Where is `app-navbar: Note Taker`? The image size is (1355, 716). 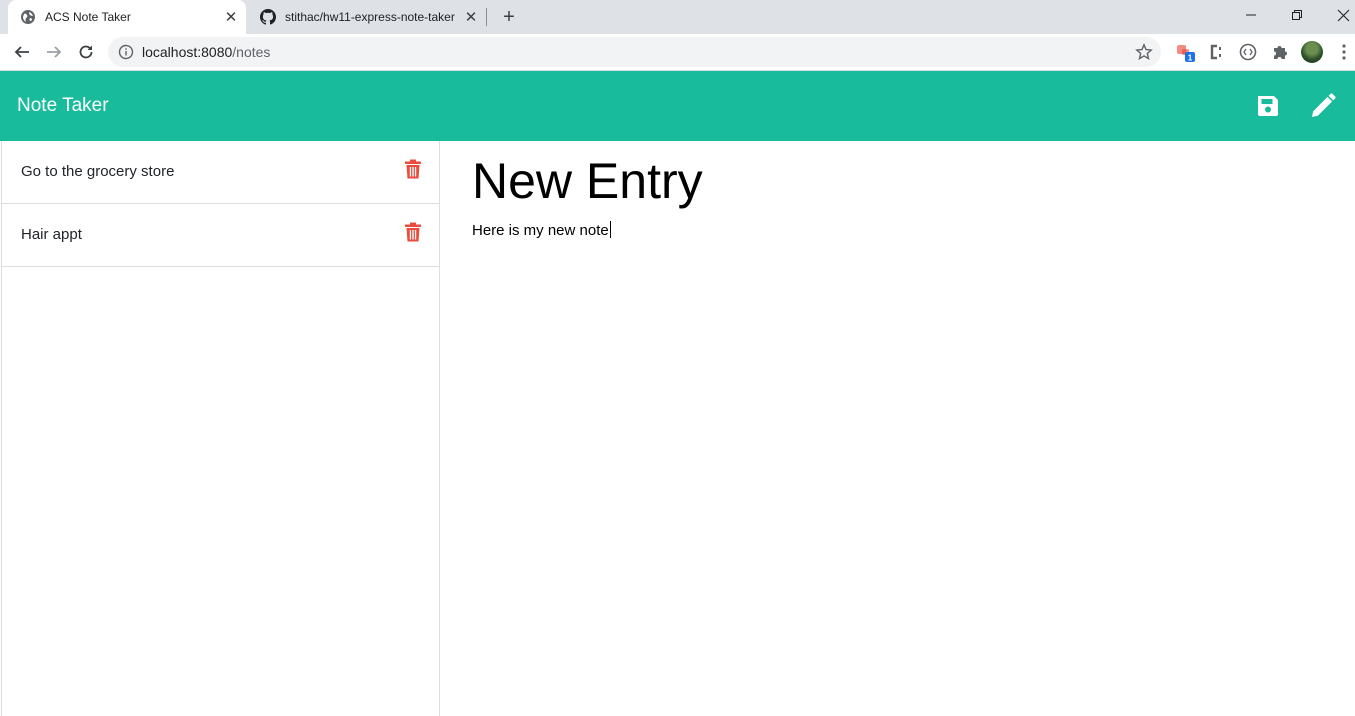
app-navbar: Note Taker is located at coordinates (677, 106).